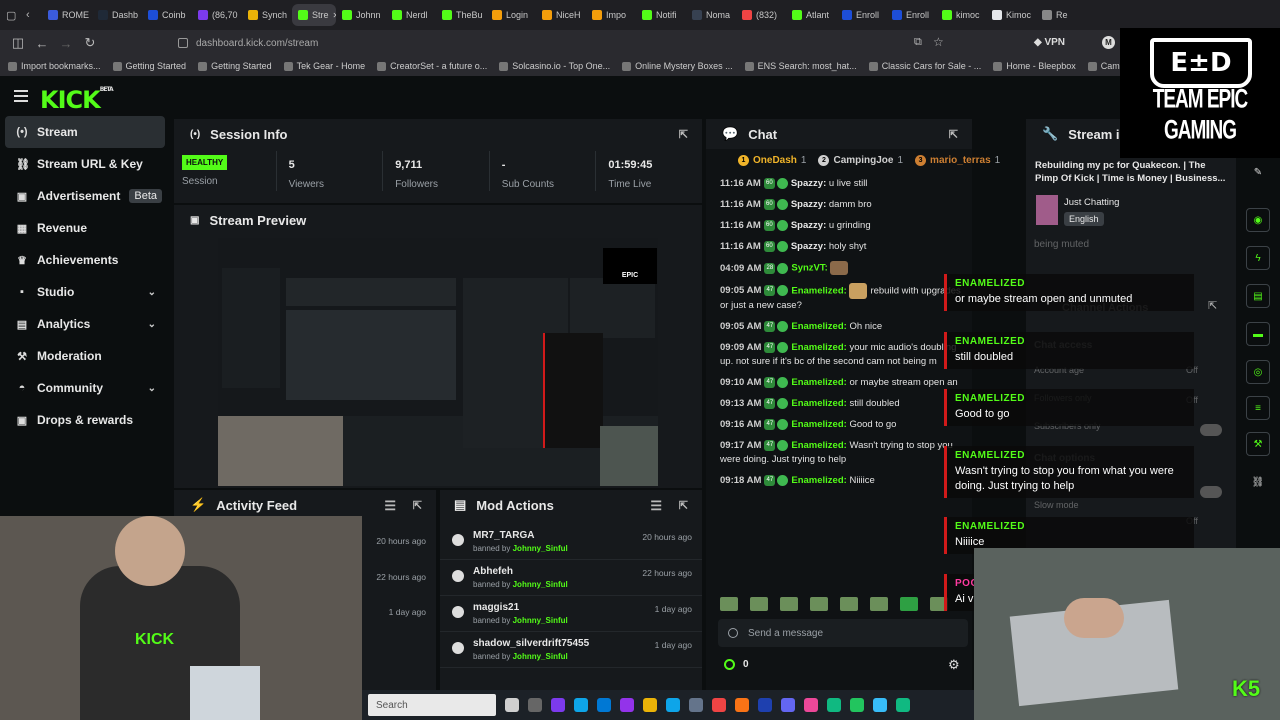  What do you see at coordinates (1011, 15) in the screenshot?
I see `browser-tab: Kimoc` at bounding box center [1011, 15].